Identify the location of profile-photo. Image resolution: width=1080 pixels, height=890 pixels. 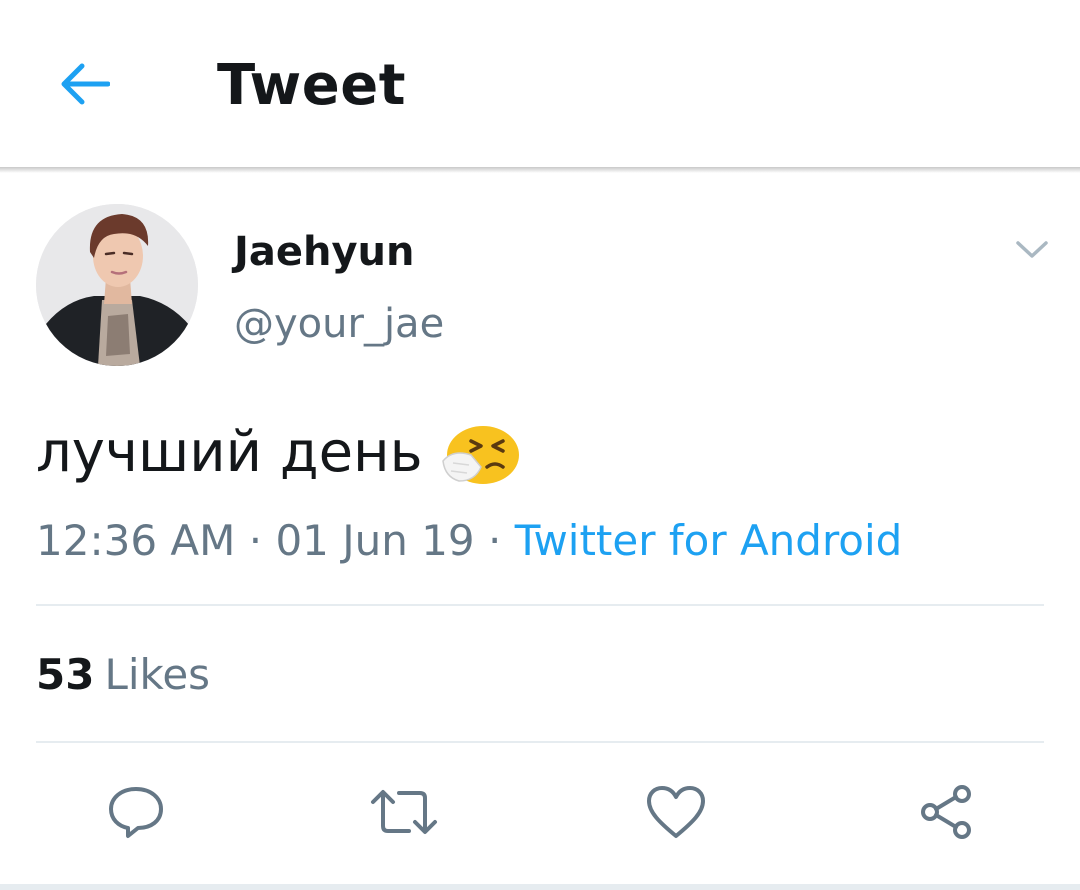
(117, 285).